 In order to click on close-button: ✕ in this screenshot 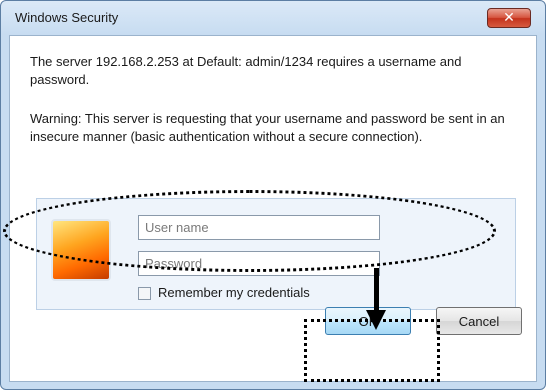, I will do `click(509, 18)`.